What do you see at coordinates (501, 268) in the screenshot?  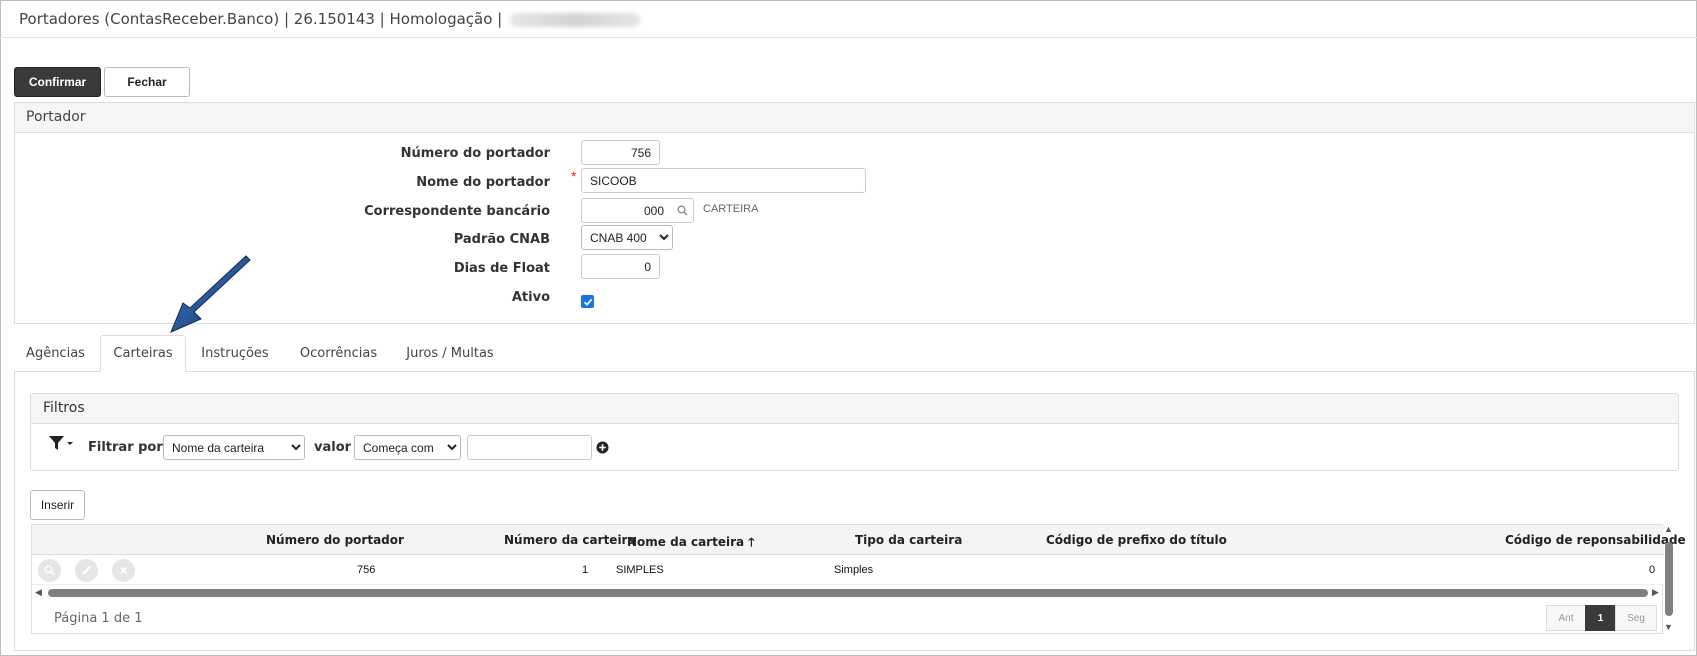 I see `dias-float-label: Dias de Float` at bounding box center [501, 268].